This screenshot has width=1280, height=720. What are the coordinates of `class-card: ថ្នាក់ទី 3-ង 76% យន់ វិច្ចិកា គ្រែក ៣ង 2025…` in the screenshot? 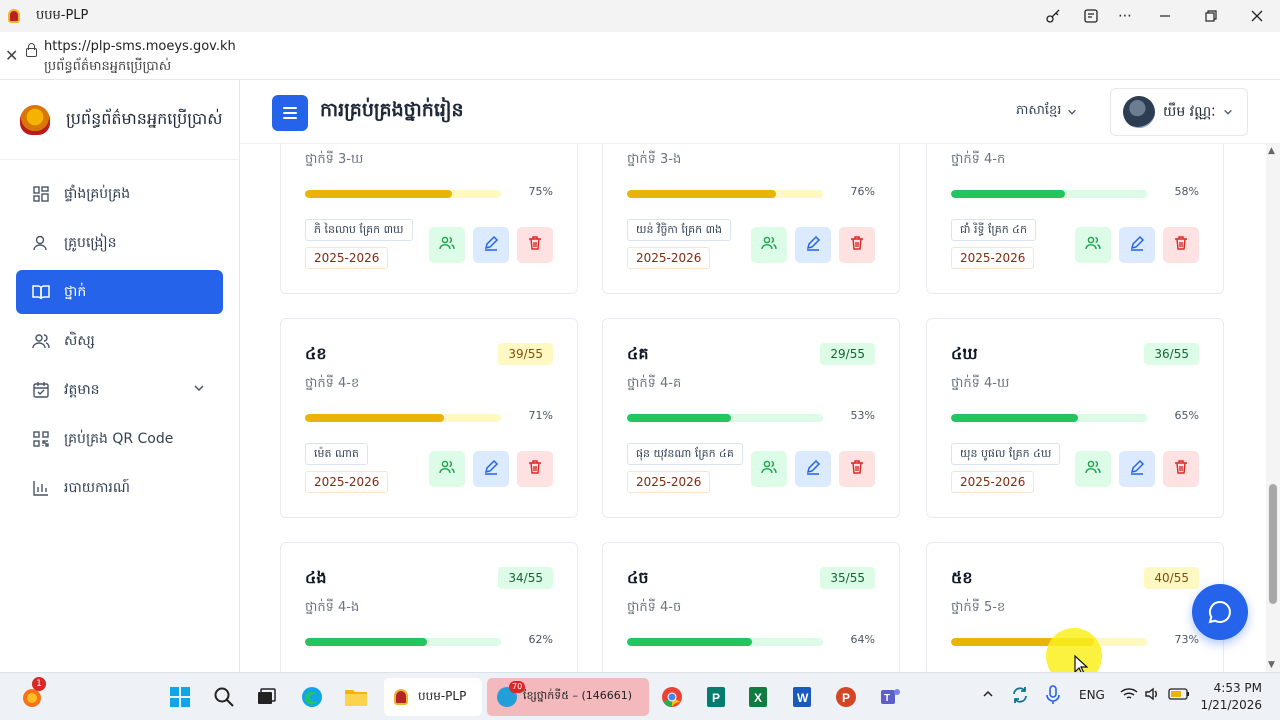 It's located at (751, 219).